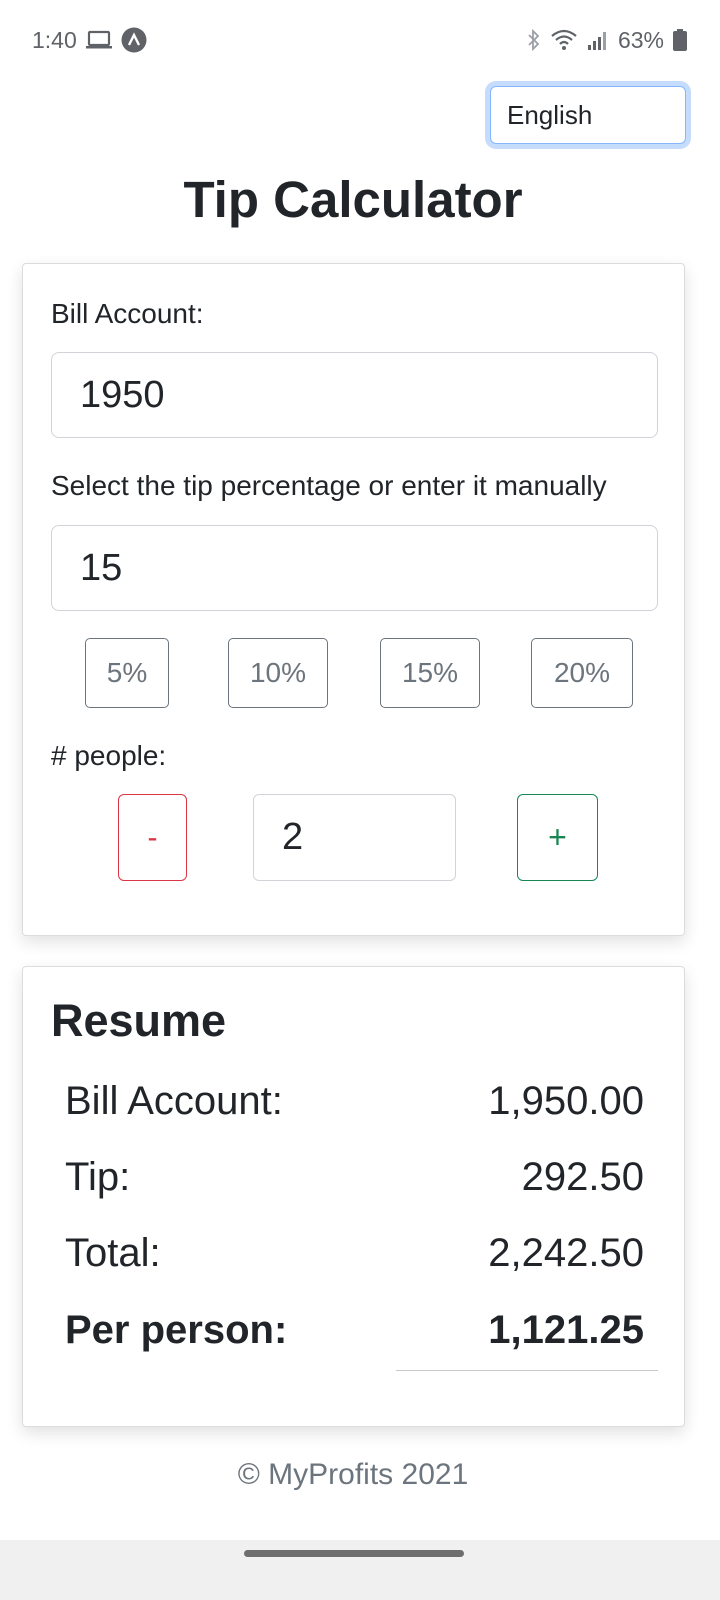 The image size is (720, 1600). What do you see at coordinates (176, 1329) in the screenshot?
I see `resume-per-person-label: Per person:` at bounding box center [176, 1329].